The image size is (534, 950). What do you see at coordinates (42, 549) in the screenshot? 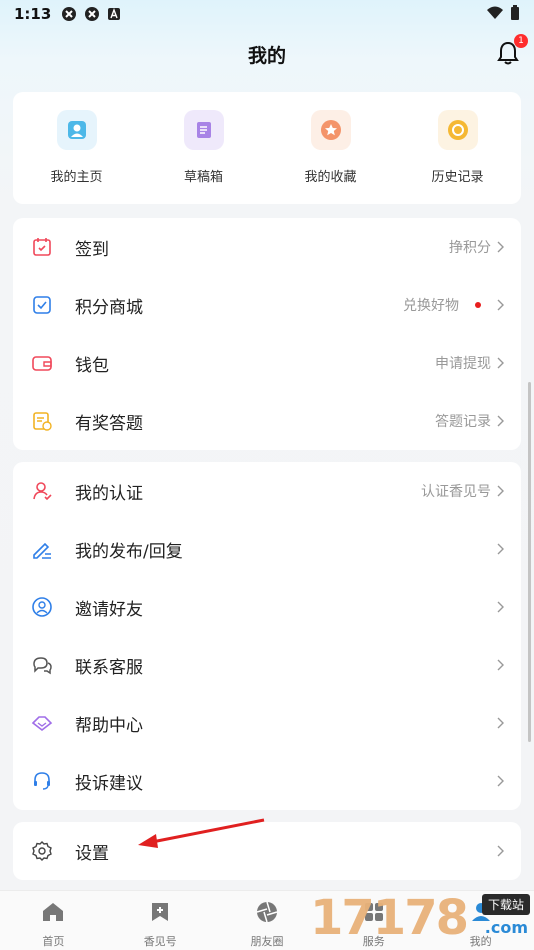
I see `edit-icon` at bounding box center [42, 549].